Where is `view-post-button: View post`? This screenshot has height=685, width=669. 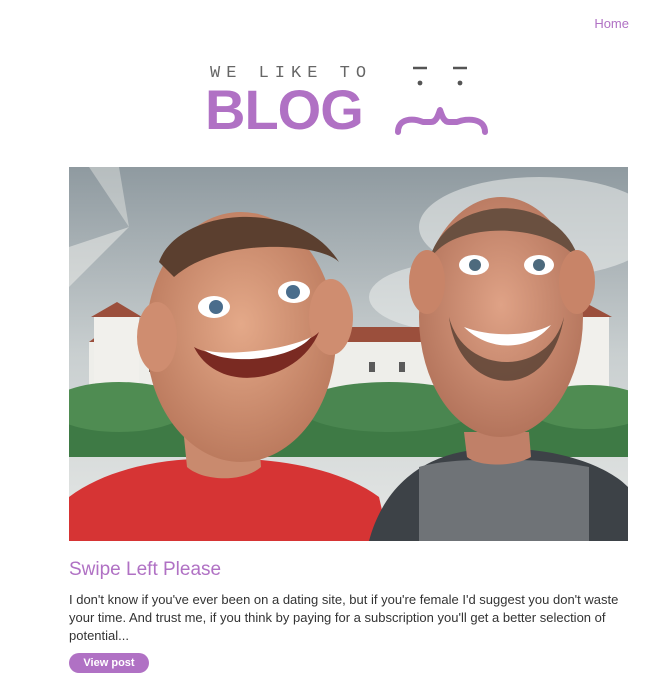 view-post-button: View post is located at coordinates (109, 663).